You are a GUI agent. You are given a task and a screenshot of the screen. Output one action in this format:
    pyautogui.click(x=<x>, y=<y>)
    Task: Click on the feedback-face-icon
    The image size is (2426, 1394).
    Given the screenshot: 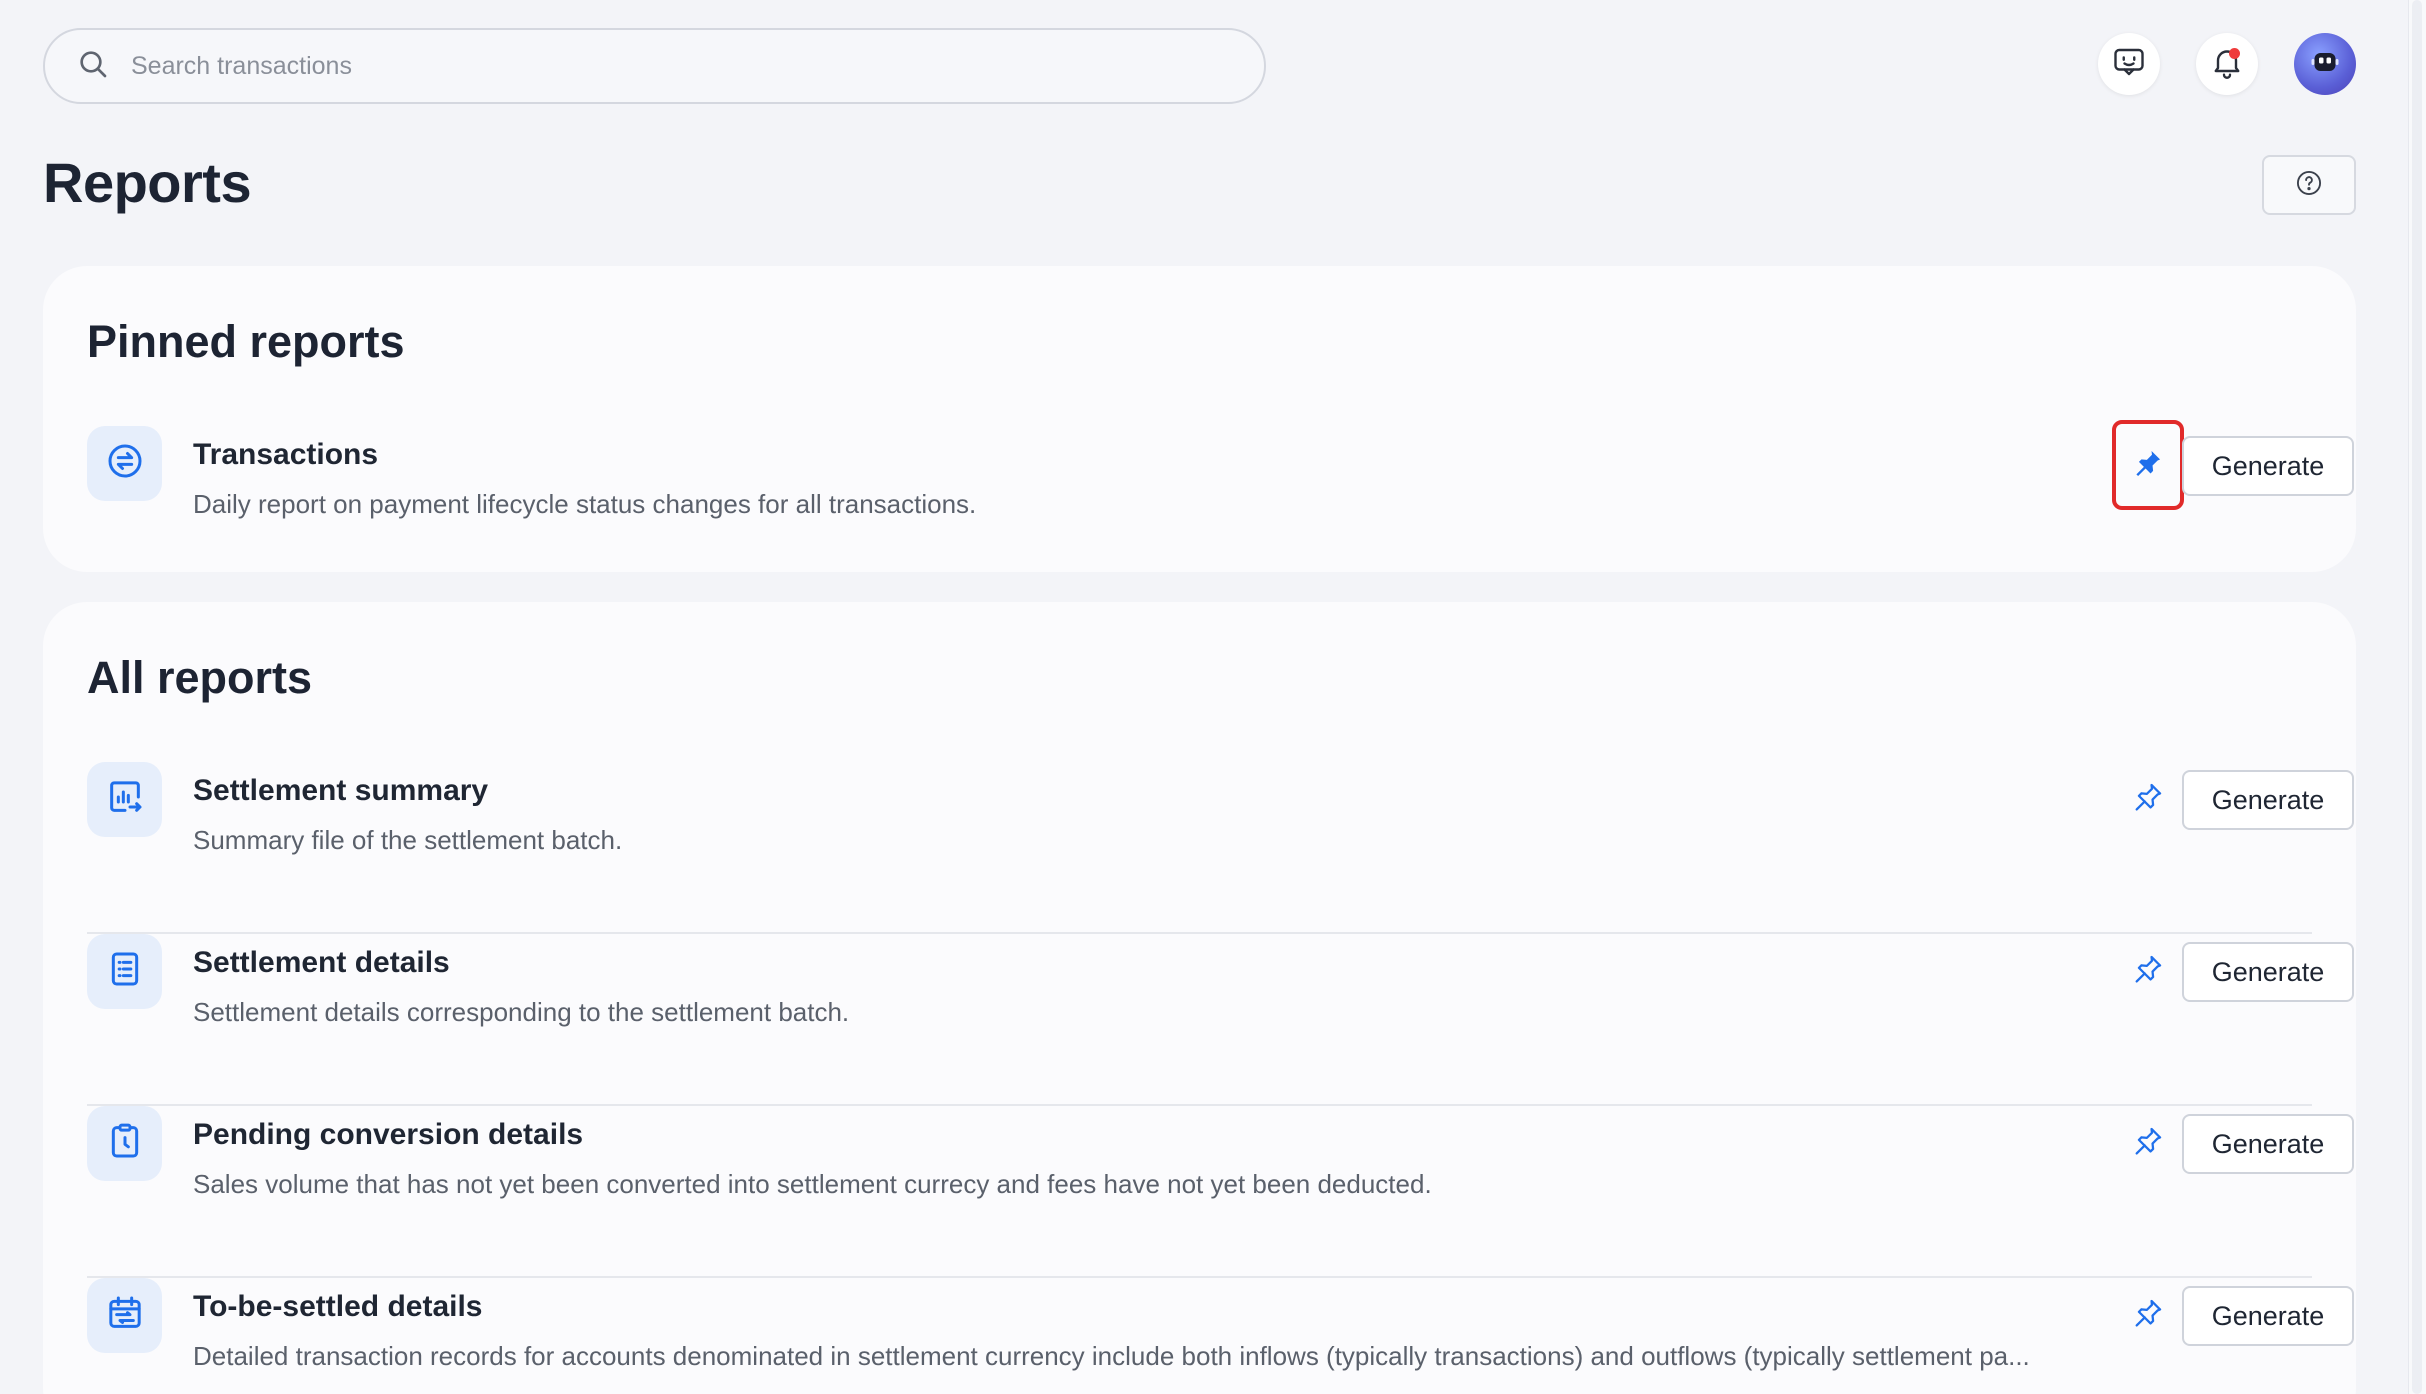 What is the action you would take?
    pyautogui.click(x=2129, y=64)
    